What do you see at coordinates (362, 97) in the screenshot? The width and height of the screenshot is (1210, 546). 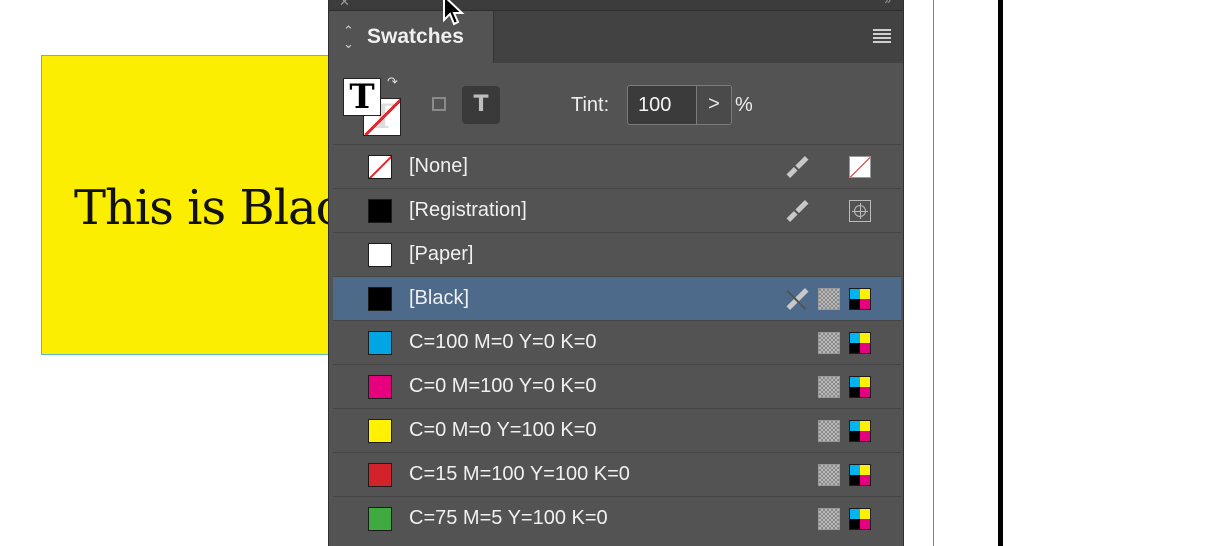 I see `fill-box: T` at bounding box center [362, 97].